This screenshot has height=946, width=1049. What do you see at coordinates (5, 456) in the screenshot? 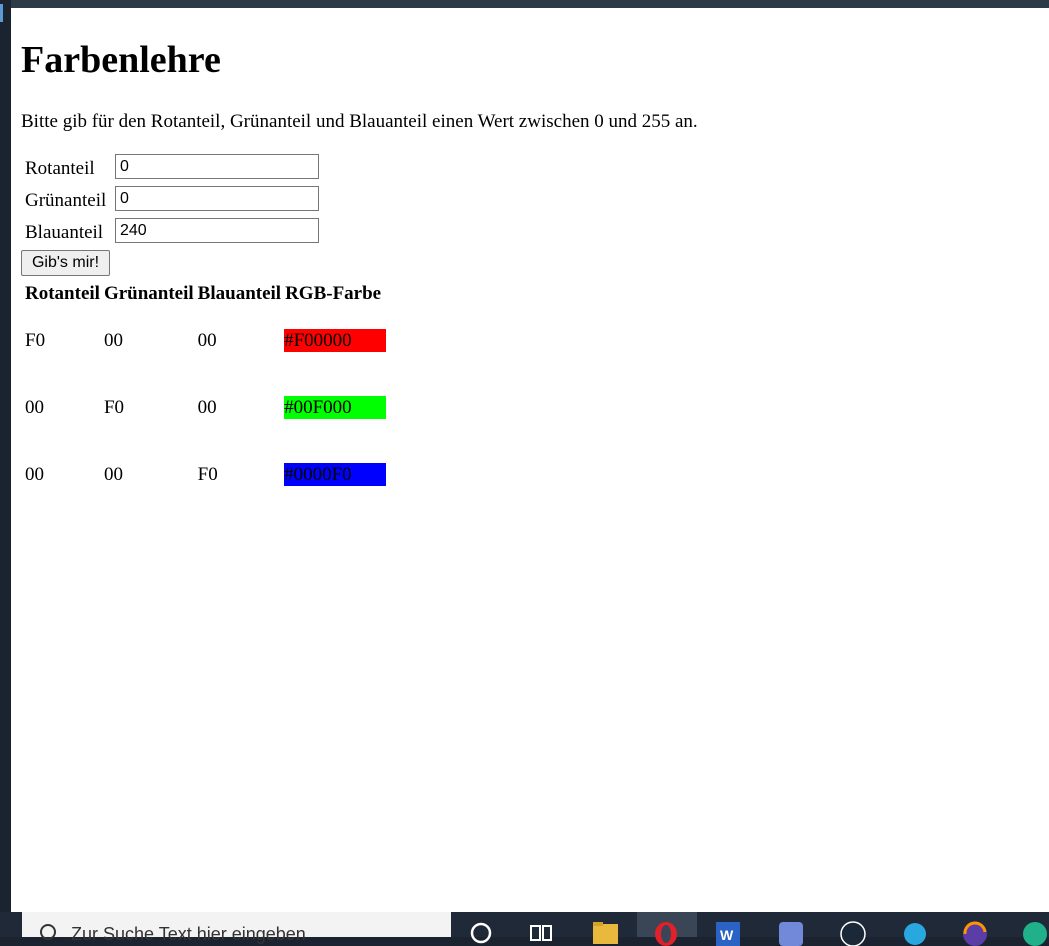
I see `desktop-left-edge` at bounding box center [5, 456].